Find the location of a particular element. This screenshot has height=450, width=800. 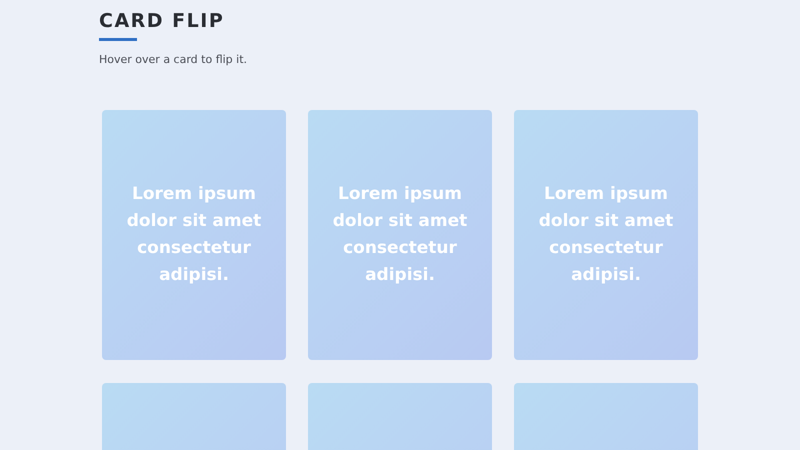

title-underline is located at coordinates (118, 39).